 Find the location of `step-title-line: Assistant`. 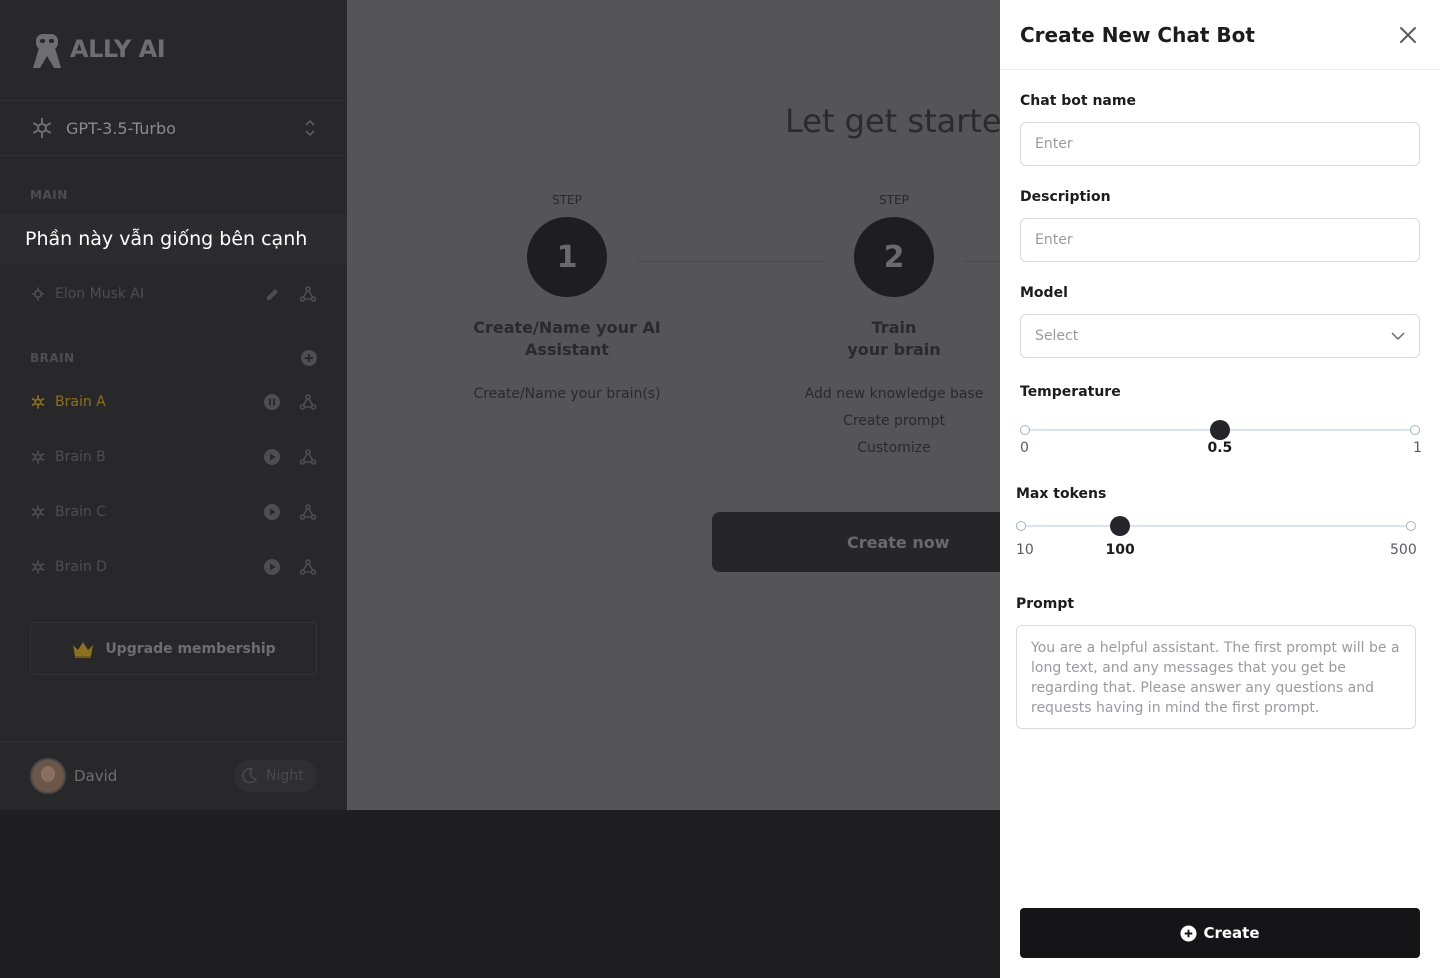

step-title-line: Assistant is located at coordinates (567, 349).